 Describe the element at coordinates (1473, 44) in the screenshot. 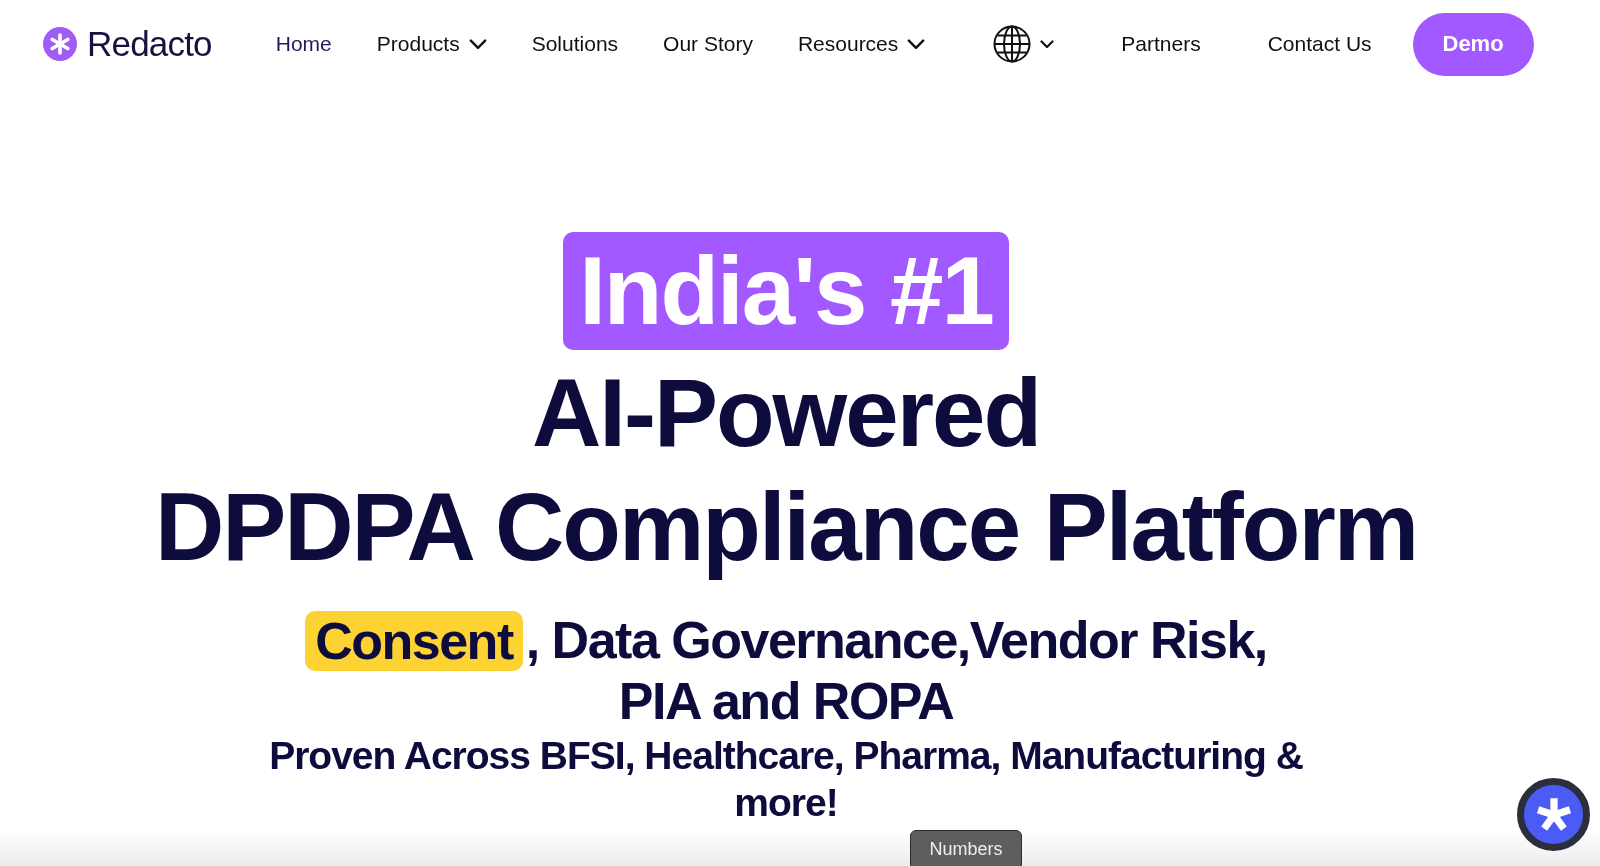

I see `demo-button: Demo` at that location.